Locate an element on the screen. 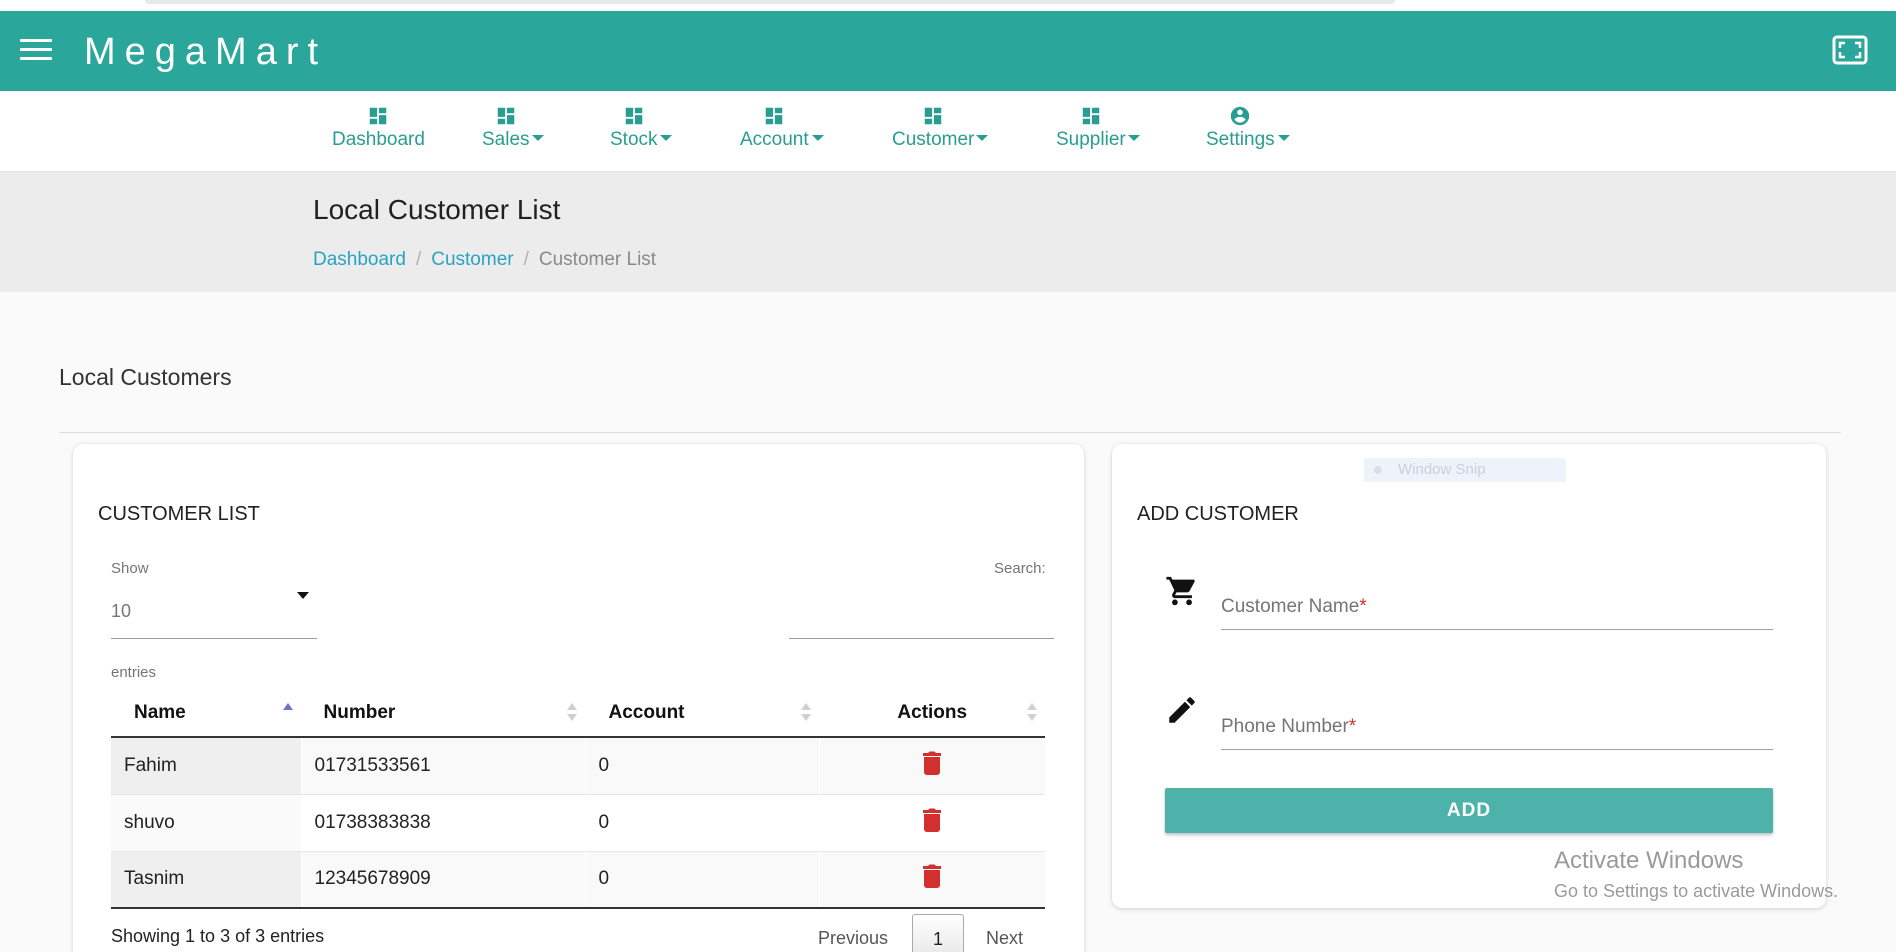 This screenshot has height=952, width=1896. nav-label-sales: Sales is located at coordinates (506, 139).